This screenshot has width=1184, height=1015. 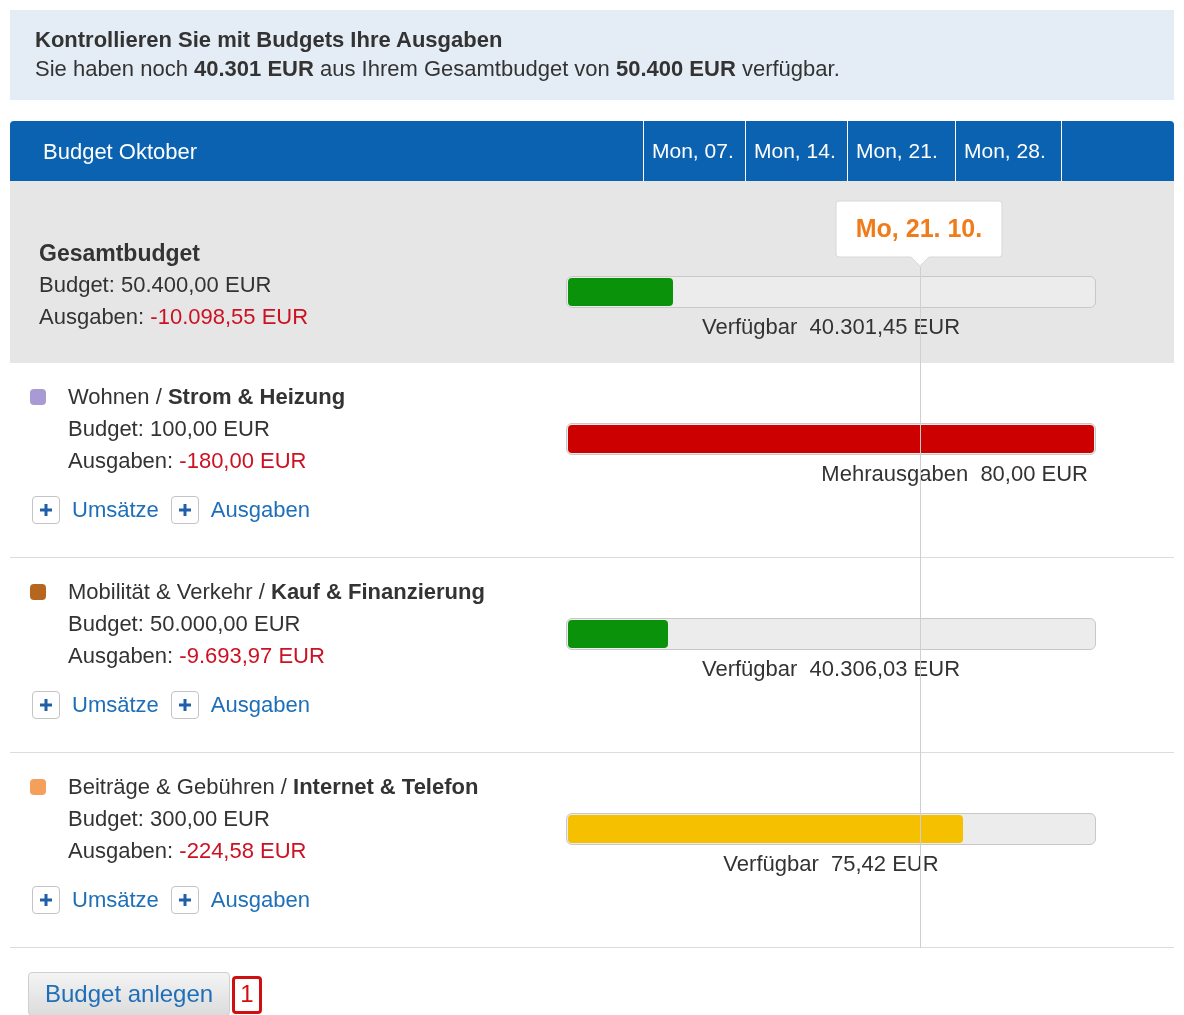 What do you see at coordinates (831, 669) in the screenshot?
I see `remaining-amount: Verfügbar 40.306,03 EUR` at bounding box center [831, 669].